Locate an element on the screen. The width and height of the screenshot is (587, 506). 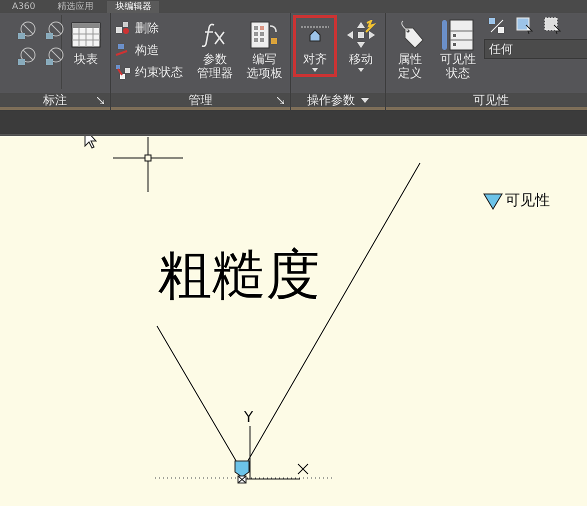
ribbon-button: 对齐 is located at coordinates (315, 46).